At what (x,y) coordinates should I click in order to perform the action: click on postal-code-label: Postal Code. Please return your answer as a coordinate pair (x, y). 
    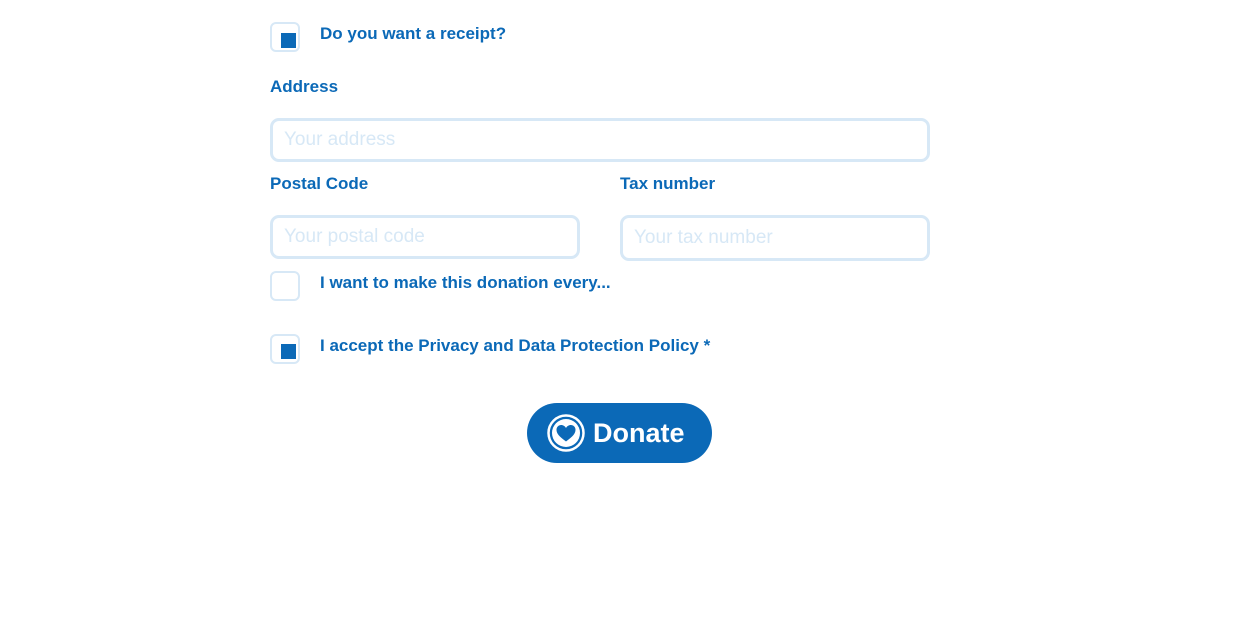
    Looking at the image, I should click on (319, 183).